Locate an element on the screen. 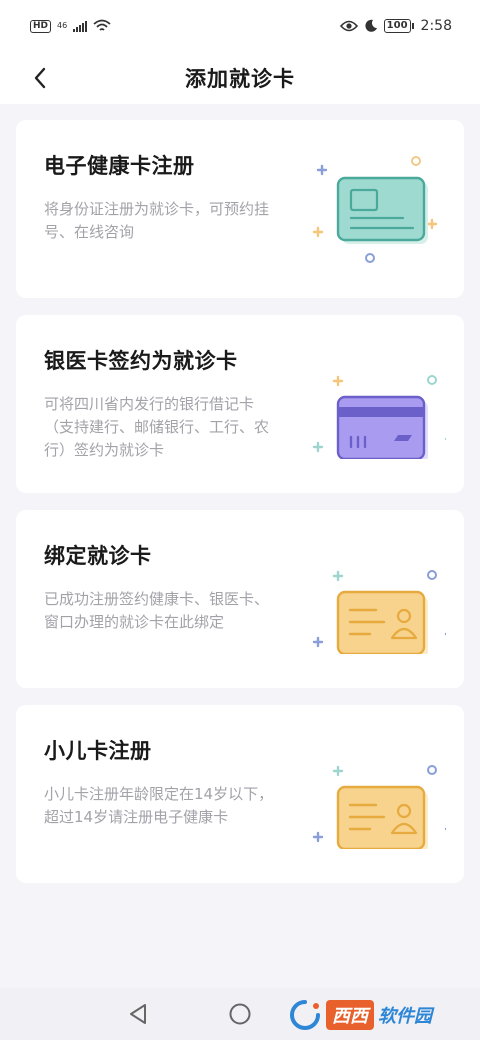 This screenshot has width=480, height=1040. nav-back-button is located at coordinates (138, 1014).